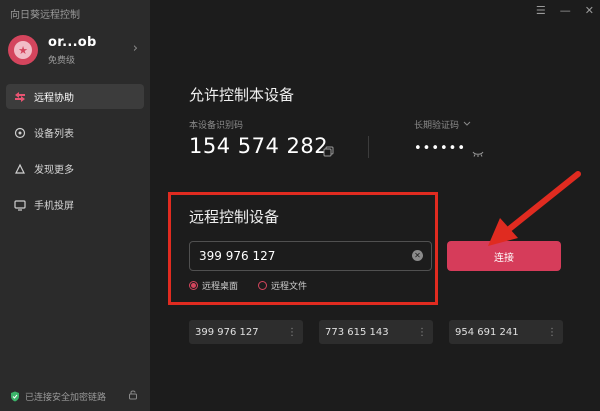  Describe the element at coordinates (263, 285) in the screenshot. I see `radio-unchecked-icon` at that location.